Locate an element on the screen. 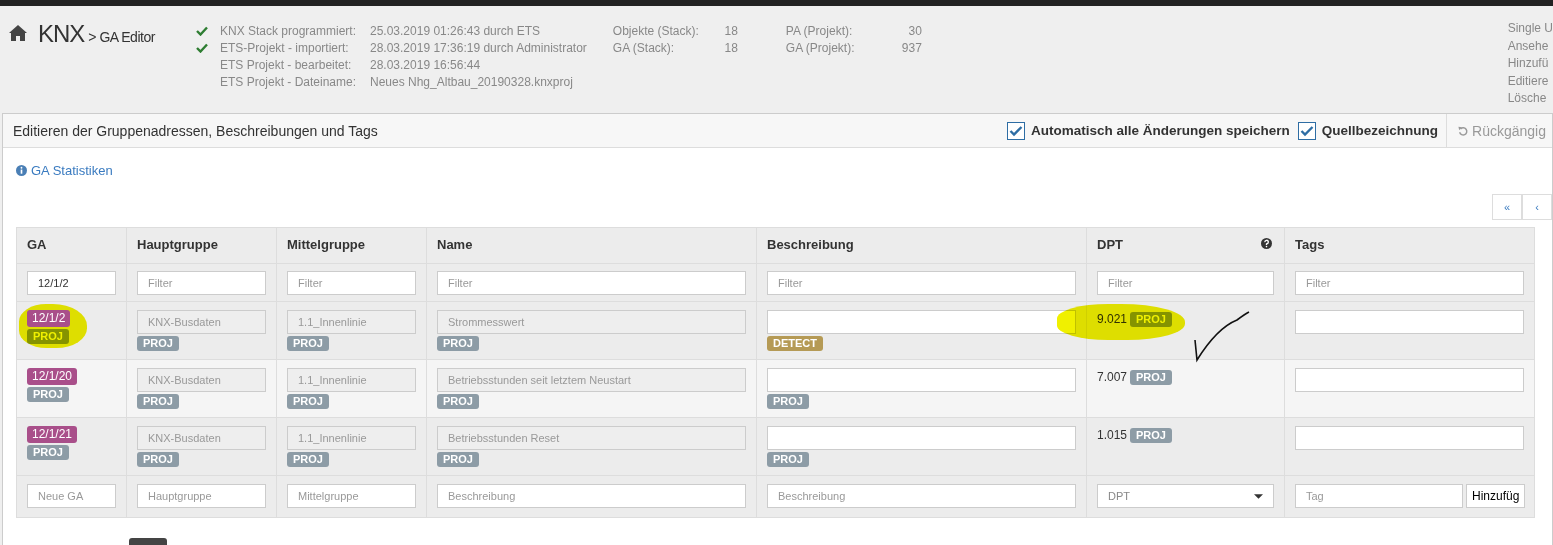 The width and height of the screenshot is (1553, 545). new-entry-field: Hauptgruppe is located at coordinates (201, 496).